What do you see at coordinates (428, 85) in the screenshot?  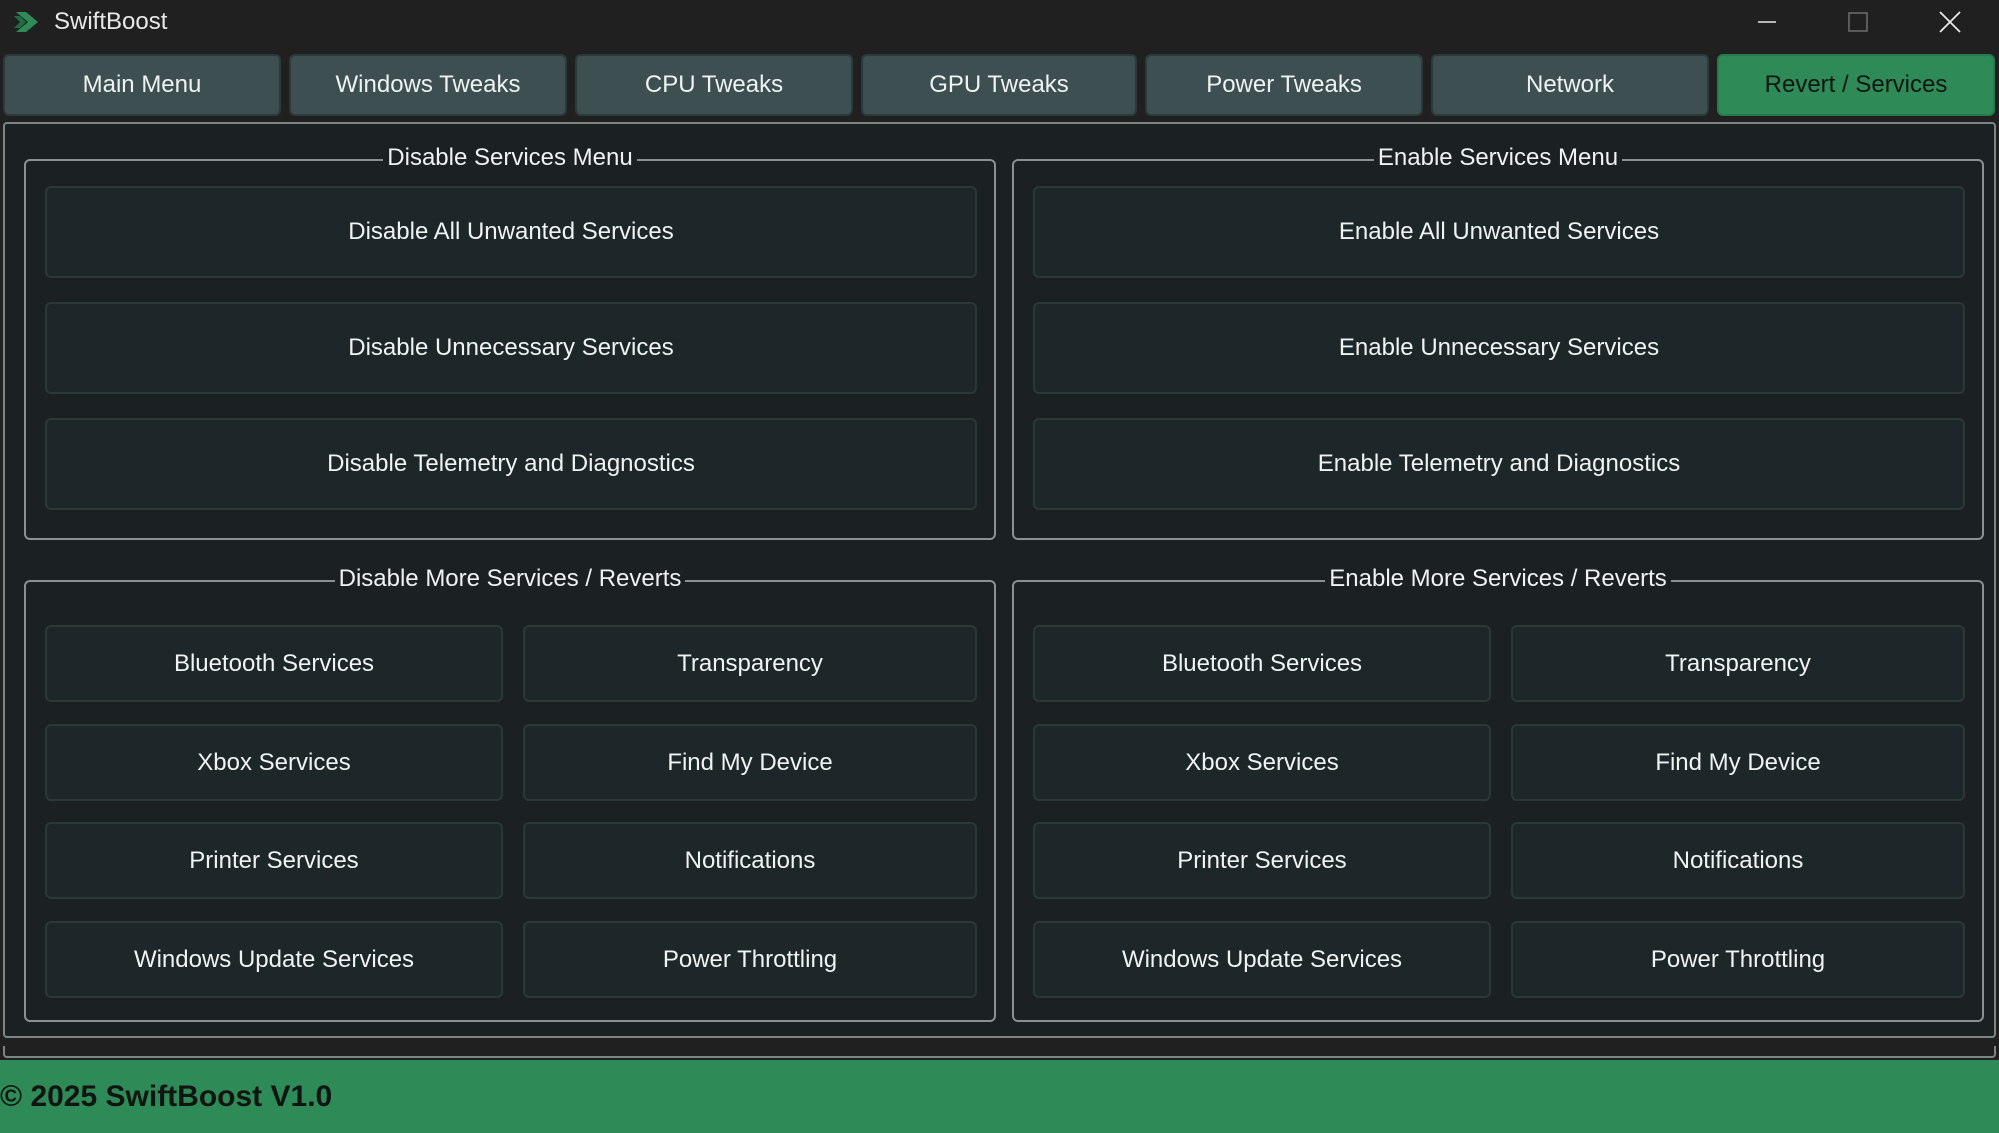 I see `tab-windows-tweaks: Windows Tweaks` at bounding box center [428, 85].